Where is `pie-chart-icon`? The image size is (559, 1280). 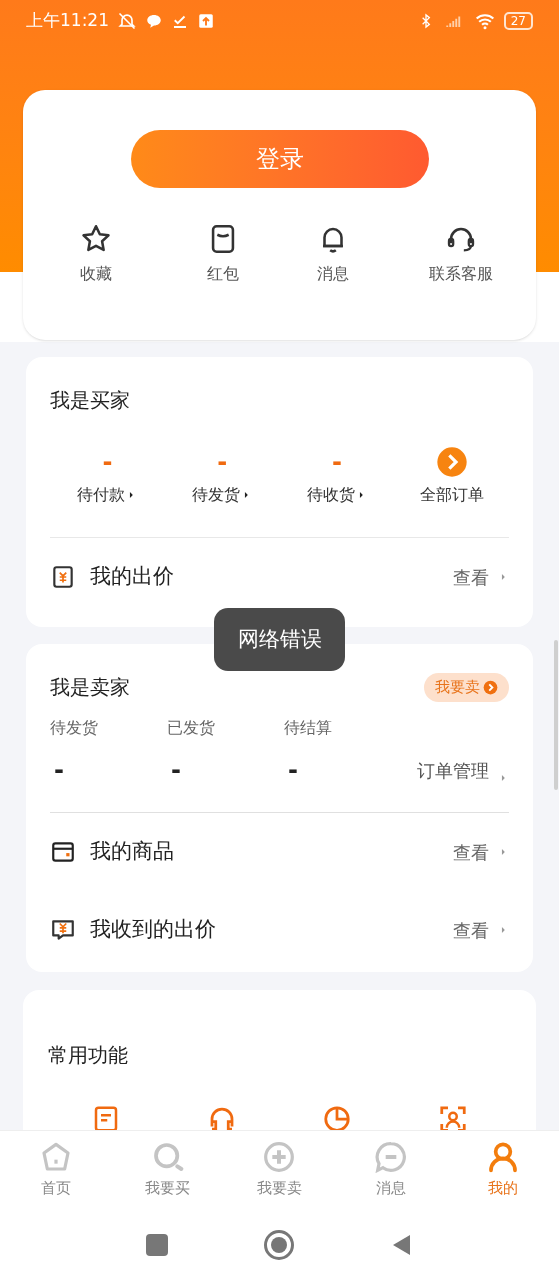
pie-chart-icon is located at coordinates (337, 1117).